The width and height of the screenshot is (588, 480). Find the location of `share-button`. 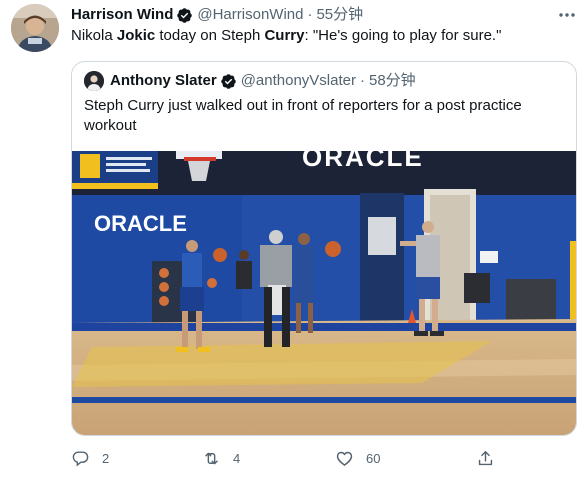

share-button is located at coordinates (491, 458).